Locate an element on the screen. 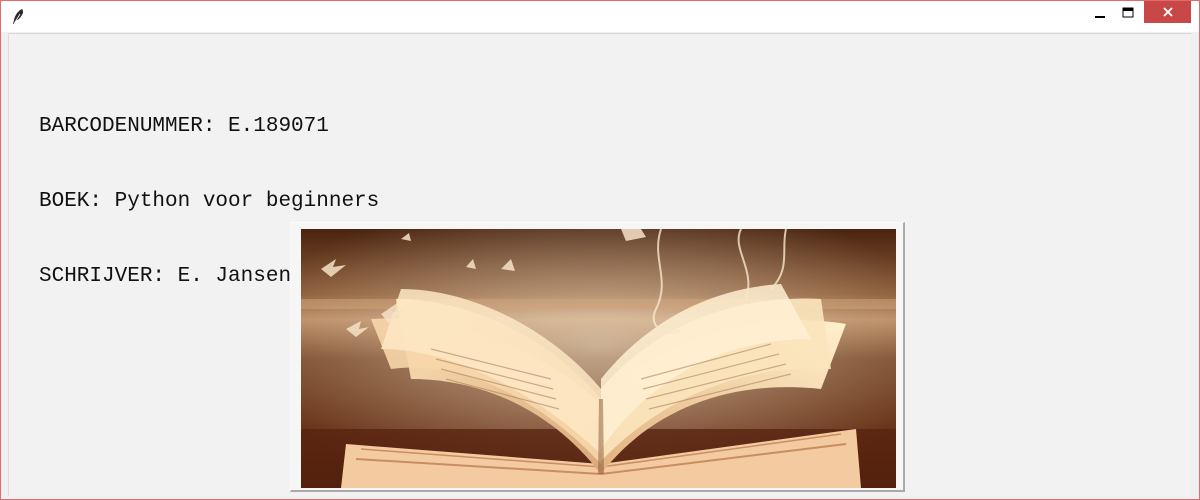 This screenshot has height=500, width=1200. title-bar is located at coordinates (600, 16).